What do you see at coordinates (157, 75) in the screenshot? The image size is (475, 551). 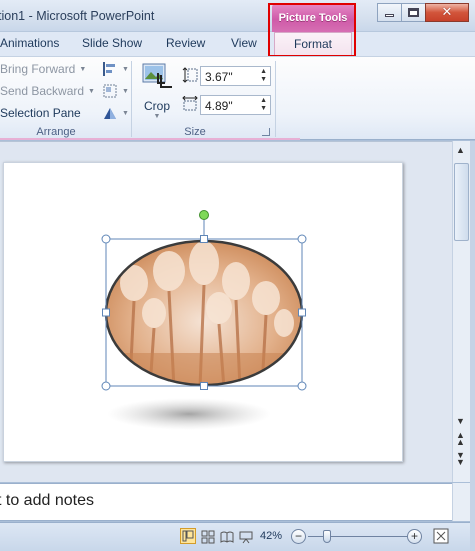 I see `crop-icon` at bounding box center [157, 75].